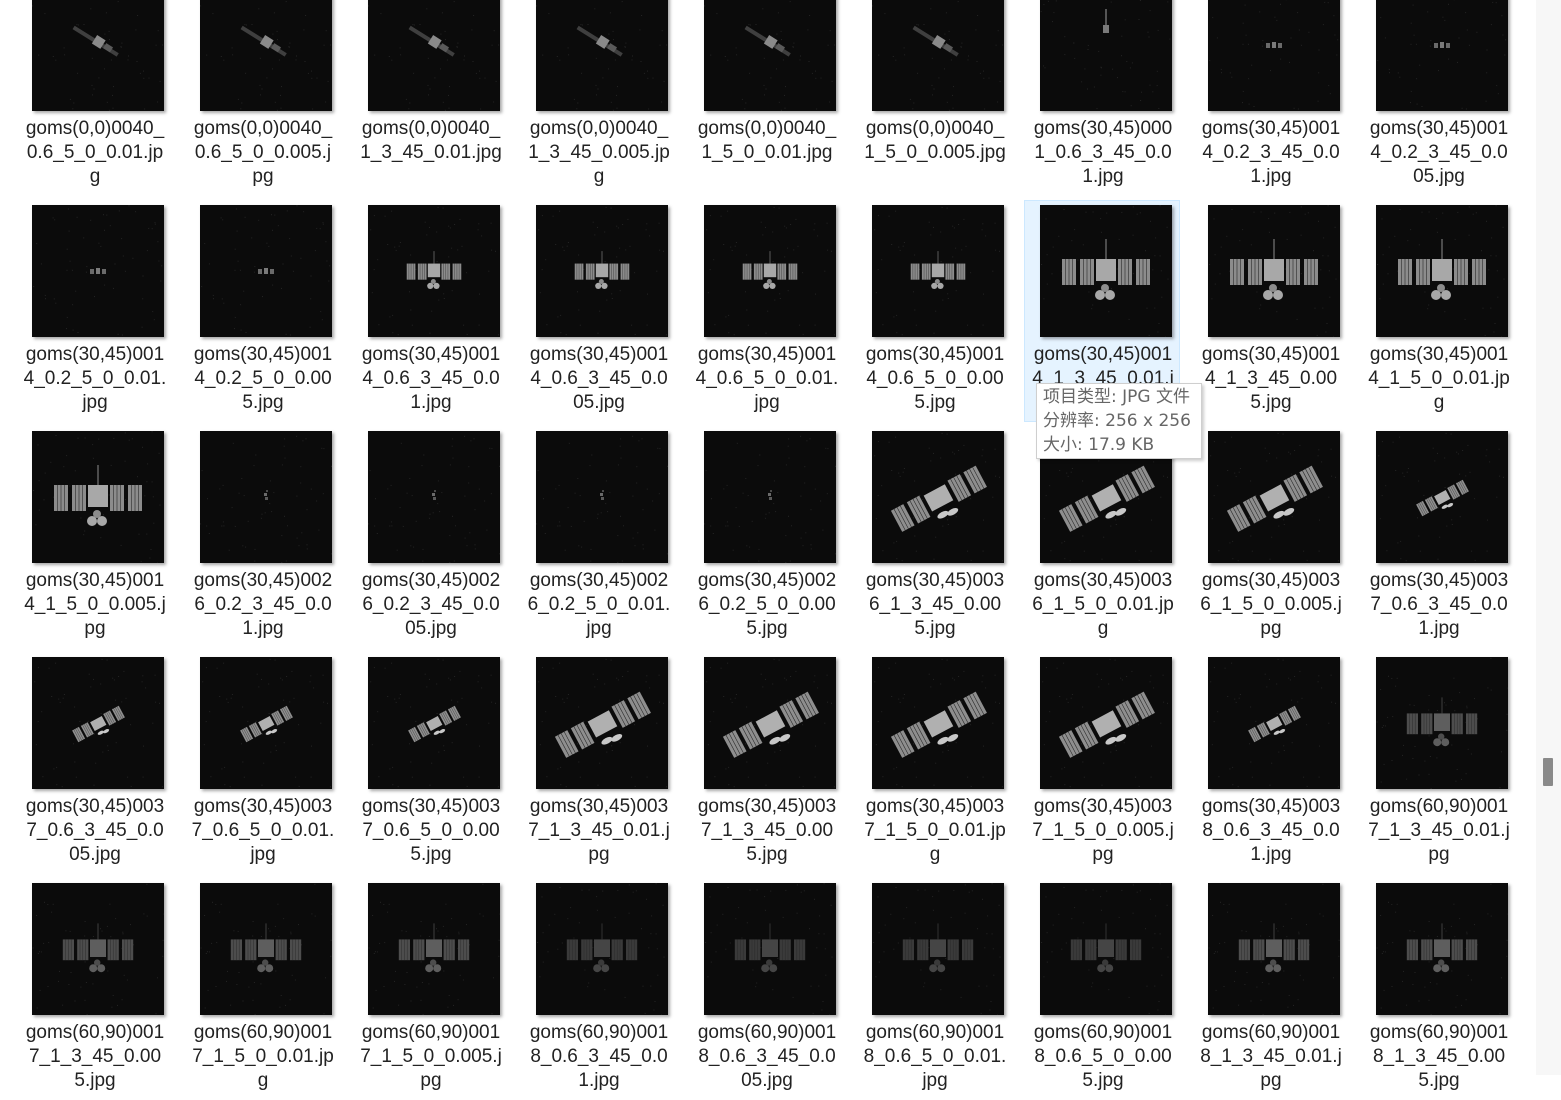 Image resolution: width=1561 pixels, height=1100 pixels. I want to click on file-item: goms(60,90)0018_1_3_45_0.01.jpg, so click(1270, 989).